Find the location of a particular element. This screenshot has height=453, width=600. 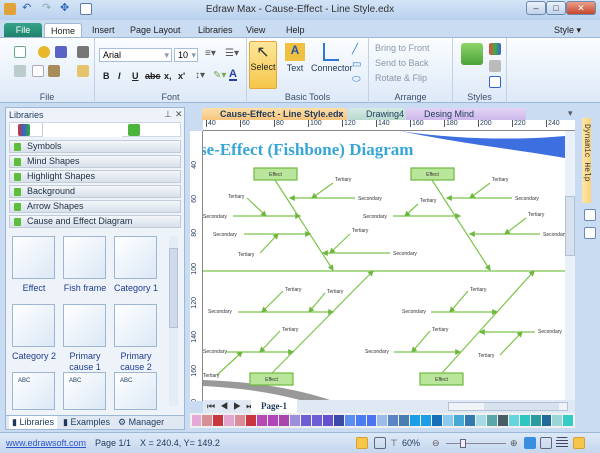

horizontal-scrollbar is located at coordinates (508, 406).